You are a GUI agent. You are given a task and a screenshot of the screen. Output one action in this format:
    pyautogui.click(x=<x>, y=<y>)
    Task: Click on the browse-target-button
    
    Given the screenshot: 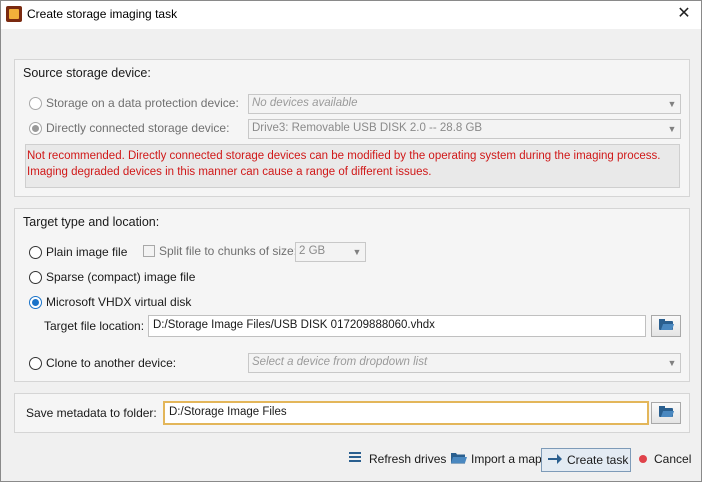 What is the action you would take?
    pyautogui.click(x=666, y=326)
    